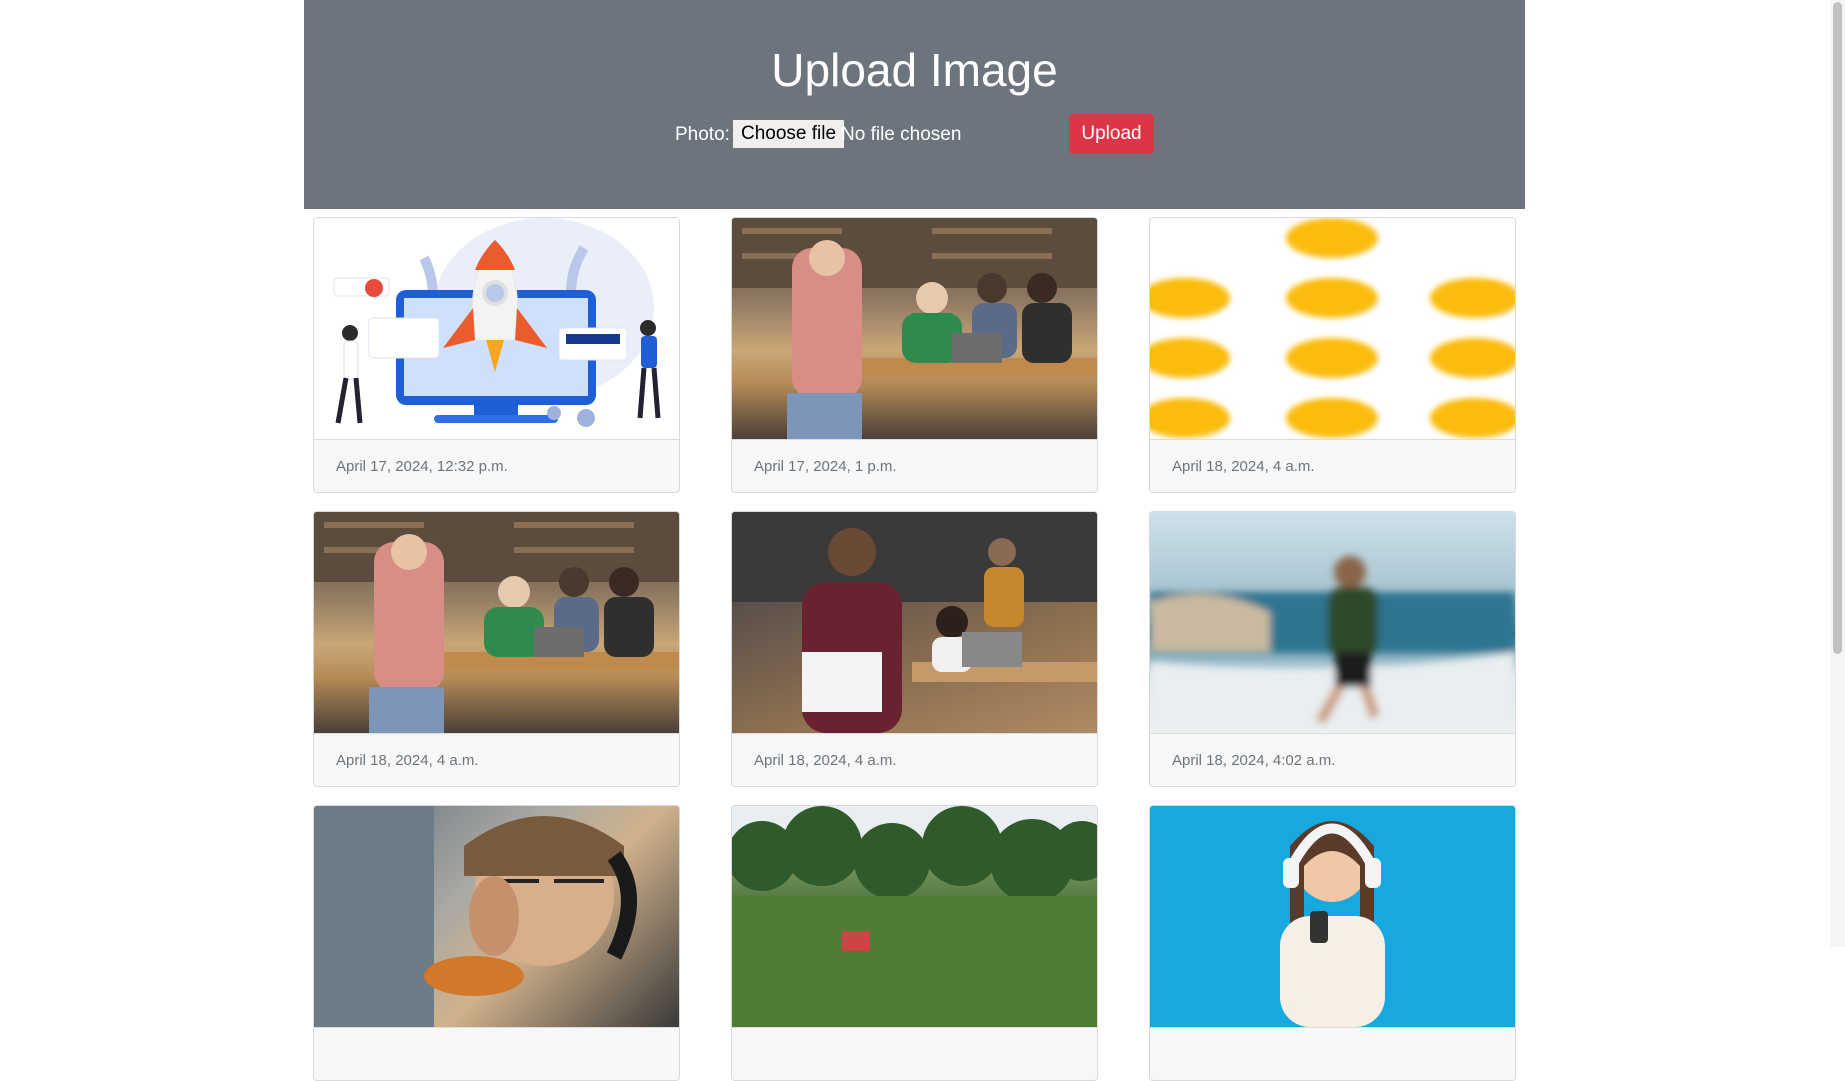 The width and height of the screenshot is (1845, 1081). Describe the element at coordinates (914, 916) in the screenshot. I see `park-landscape-image` at that location.